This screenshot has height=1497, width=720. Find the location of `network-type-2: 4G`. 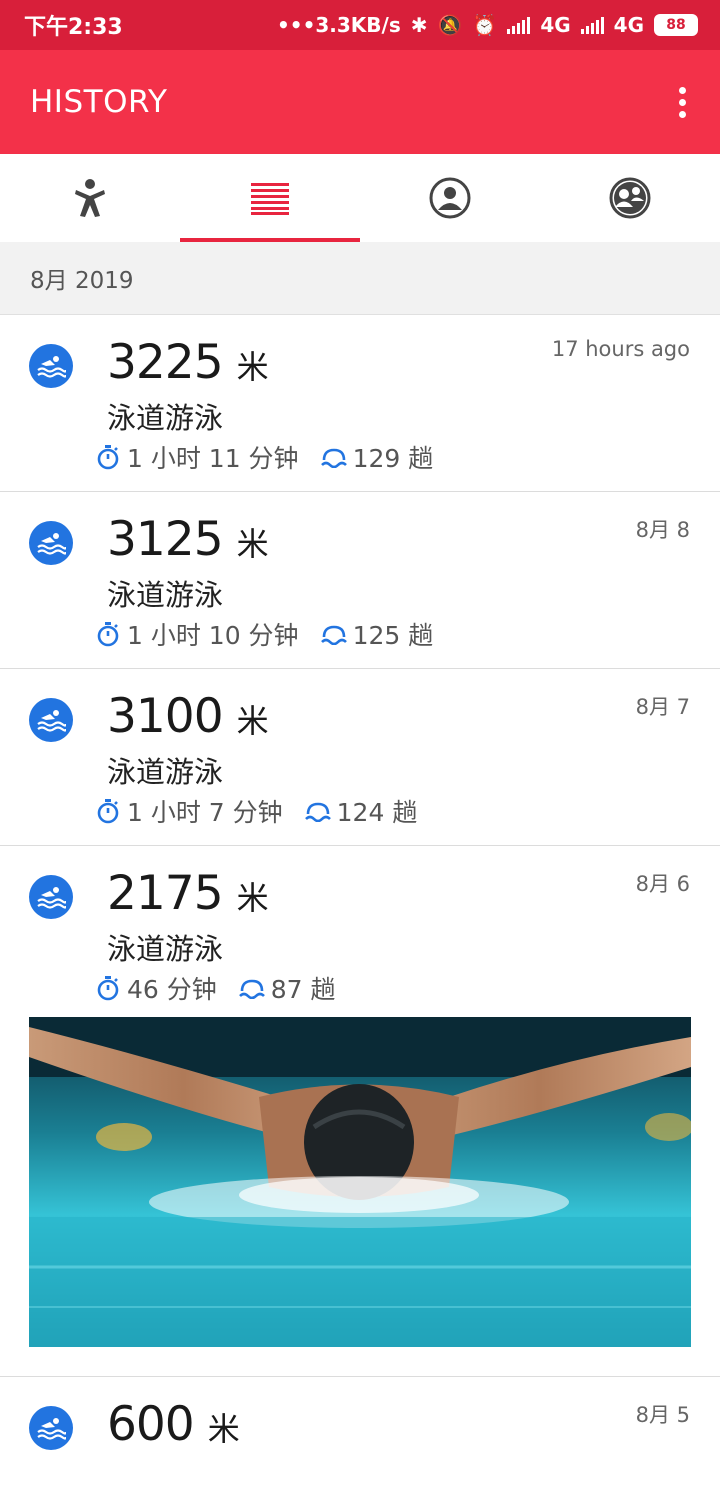

network-type-2: 4G is located at coordinates (628, 25).